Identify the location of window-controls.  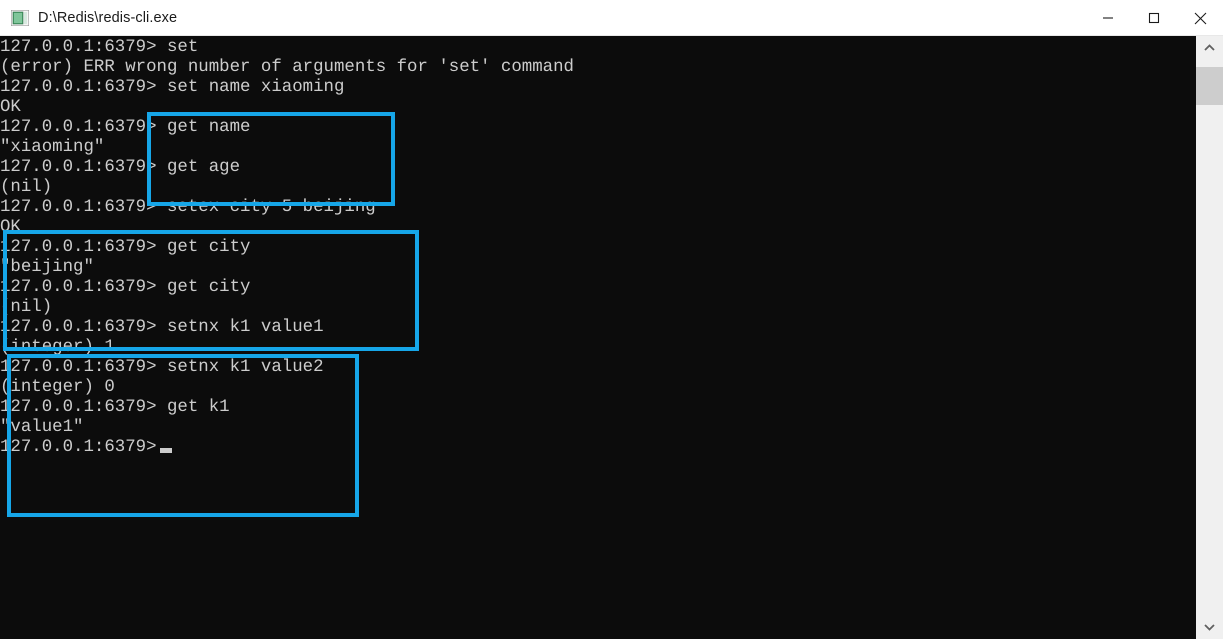
(1154, 18).